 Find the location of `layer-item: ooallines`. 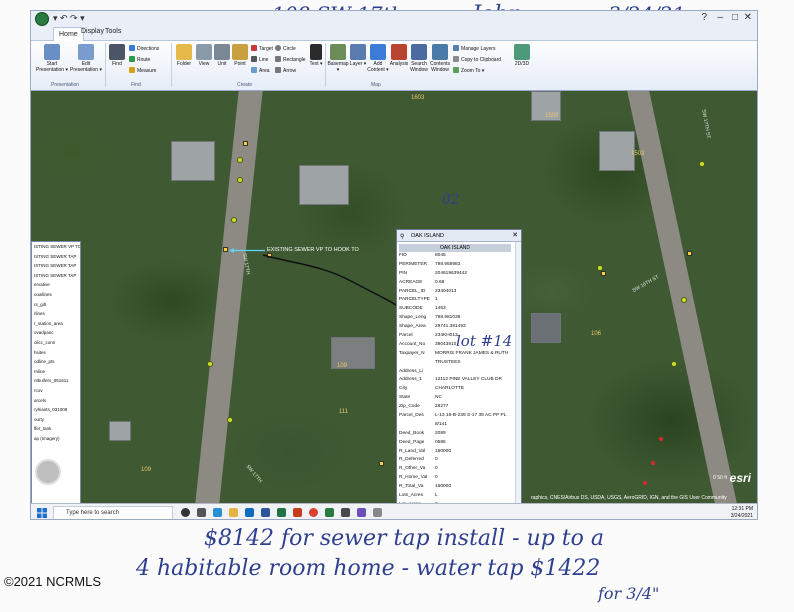

layer-item: ooallines is located at coordinates (56, 295).